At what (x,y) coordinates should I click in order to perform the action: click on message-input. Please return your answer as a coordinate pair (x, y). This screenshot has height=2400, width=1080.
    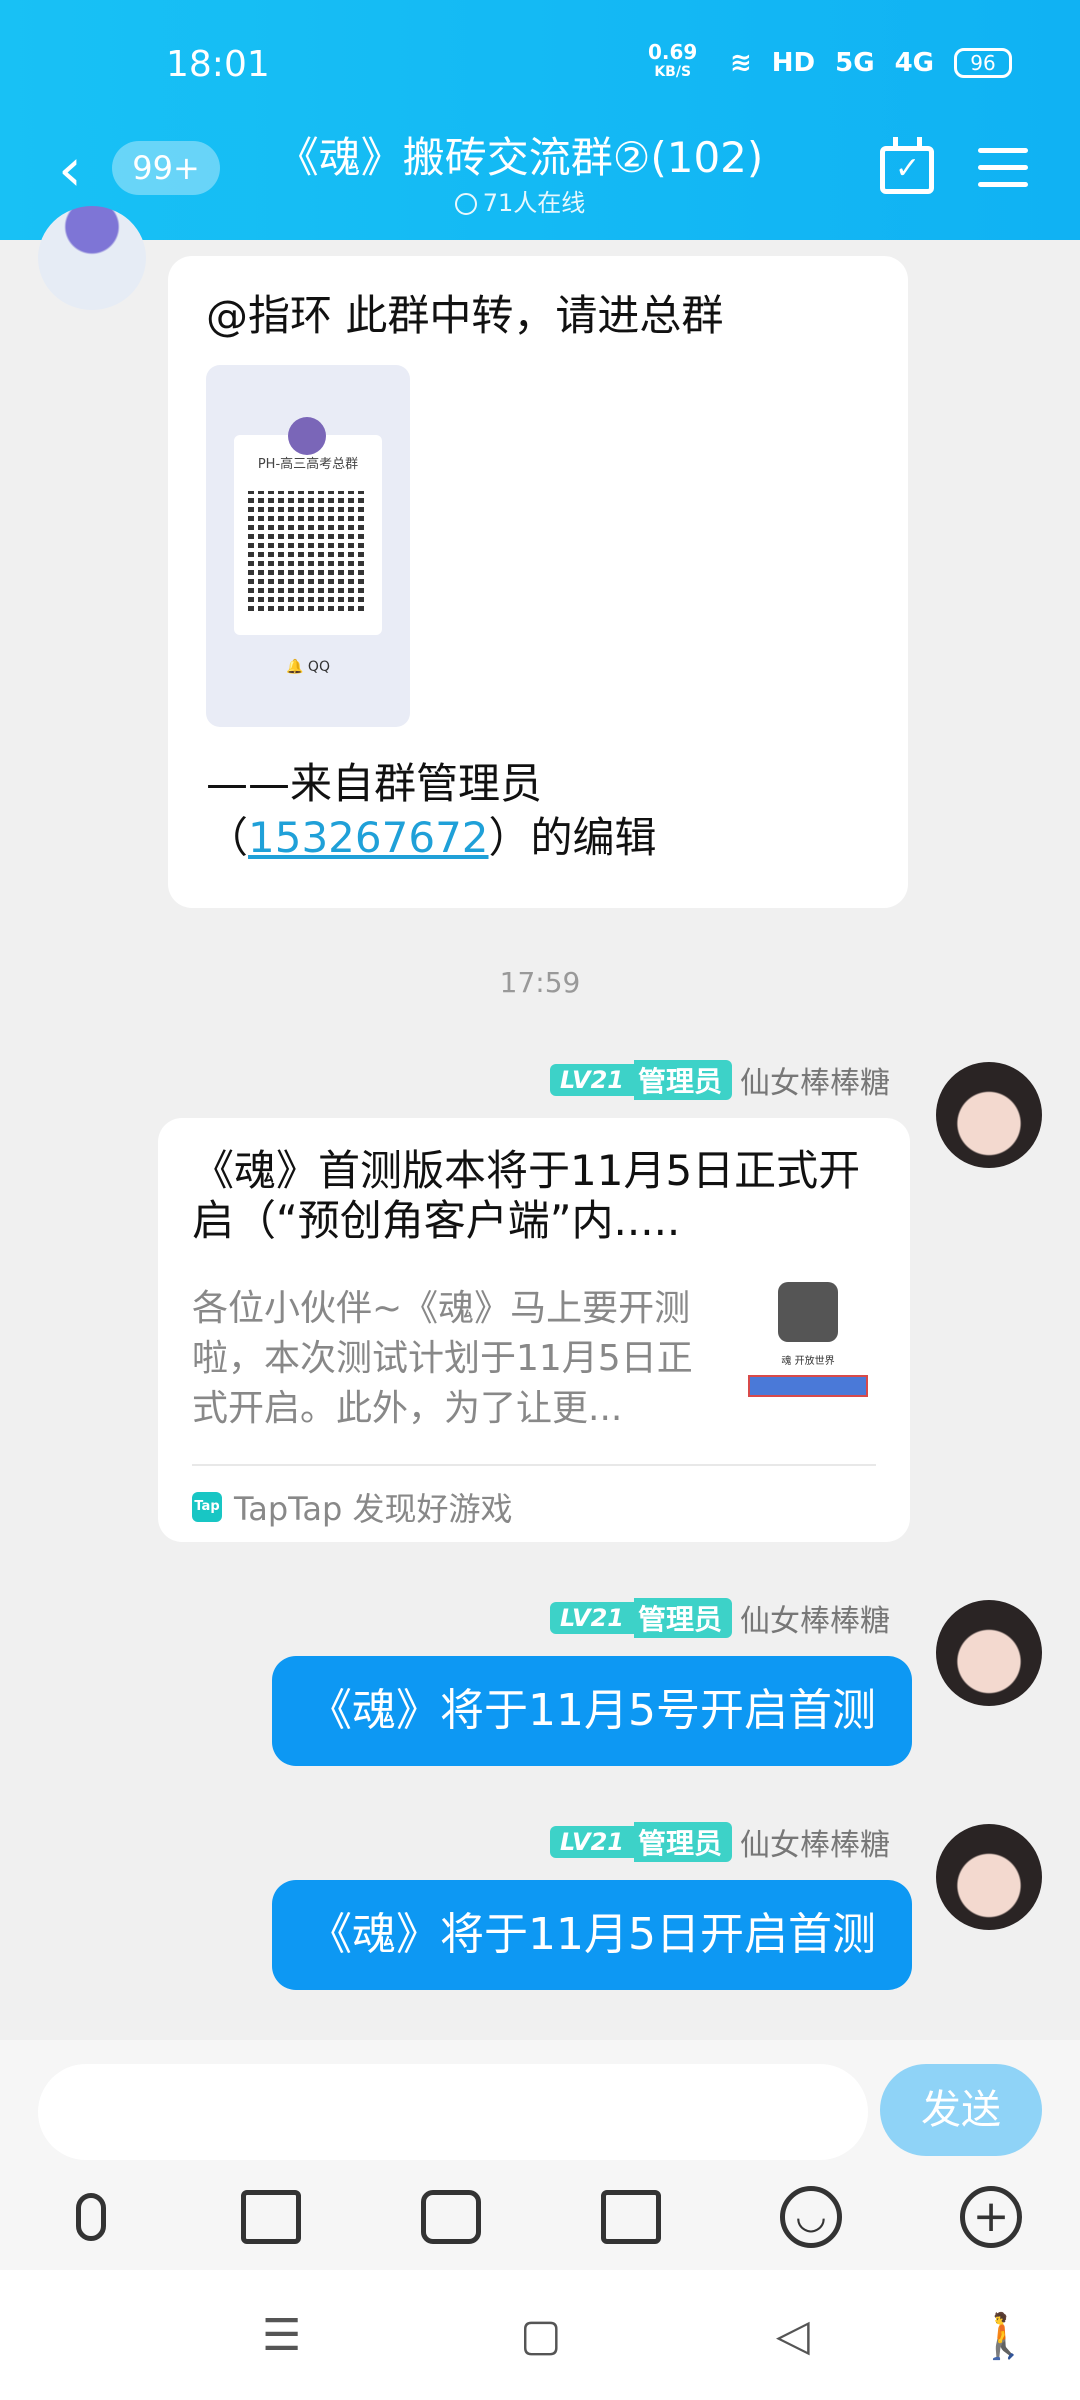
    Looking at the image, I should click on (453, 2112).